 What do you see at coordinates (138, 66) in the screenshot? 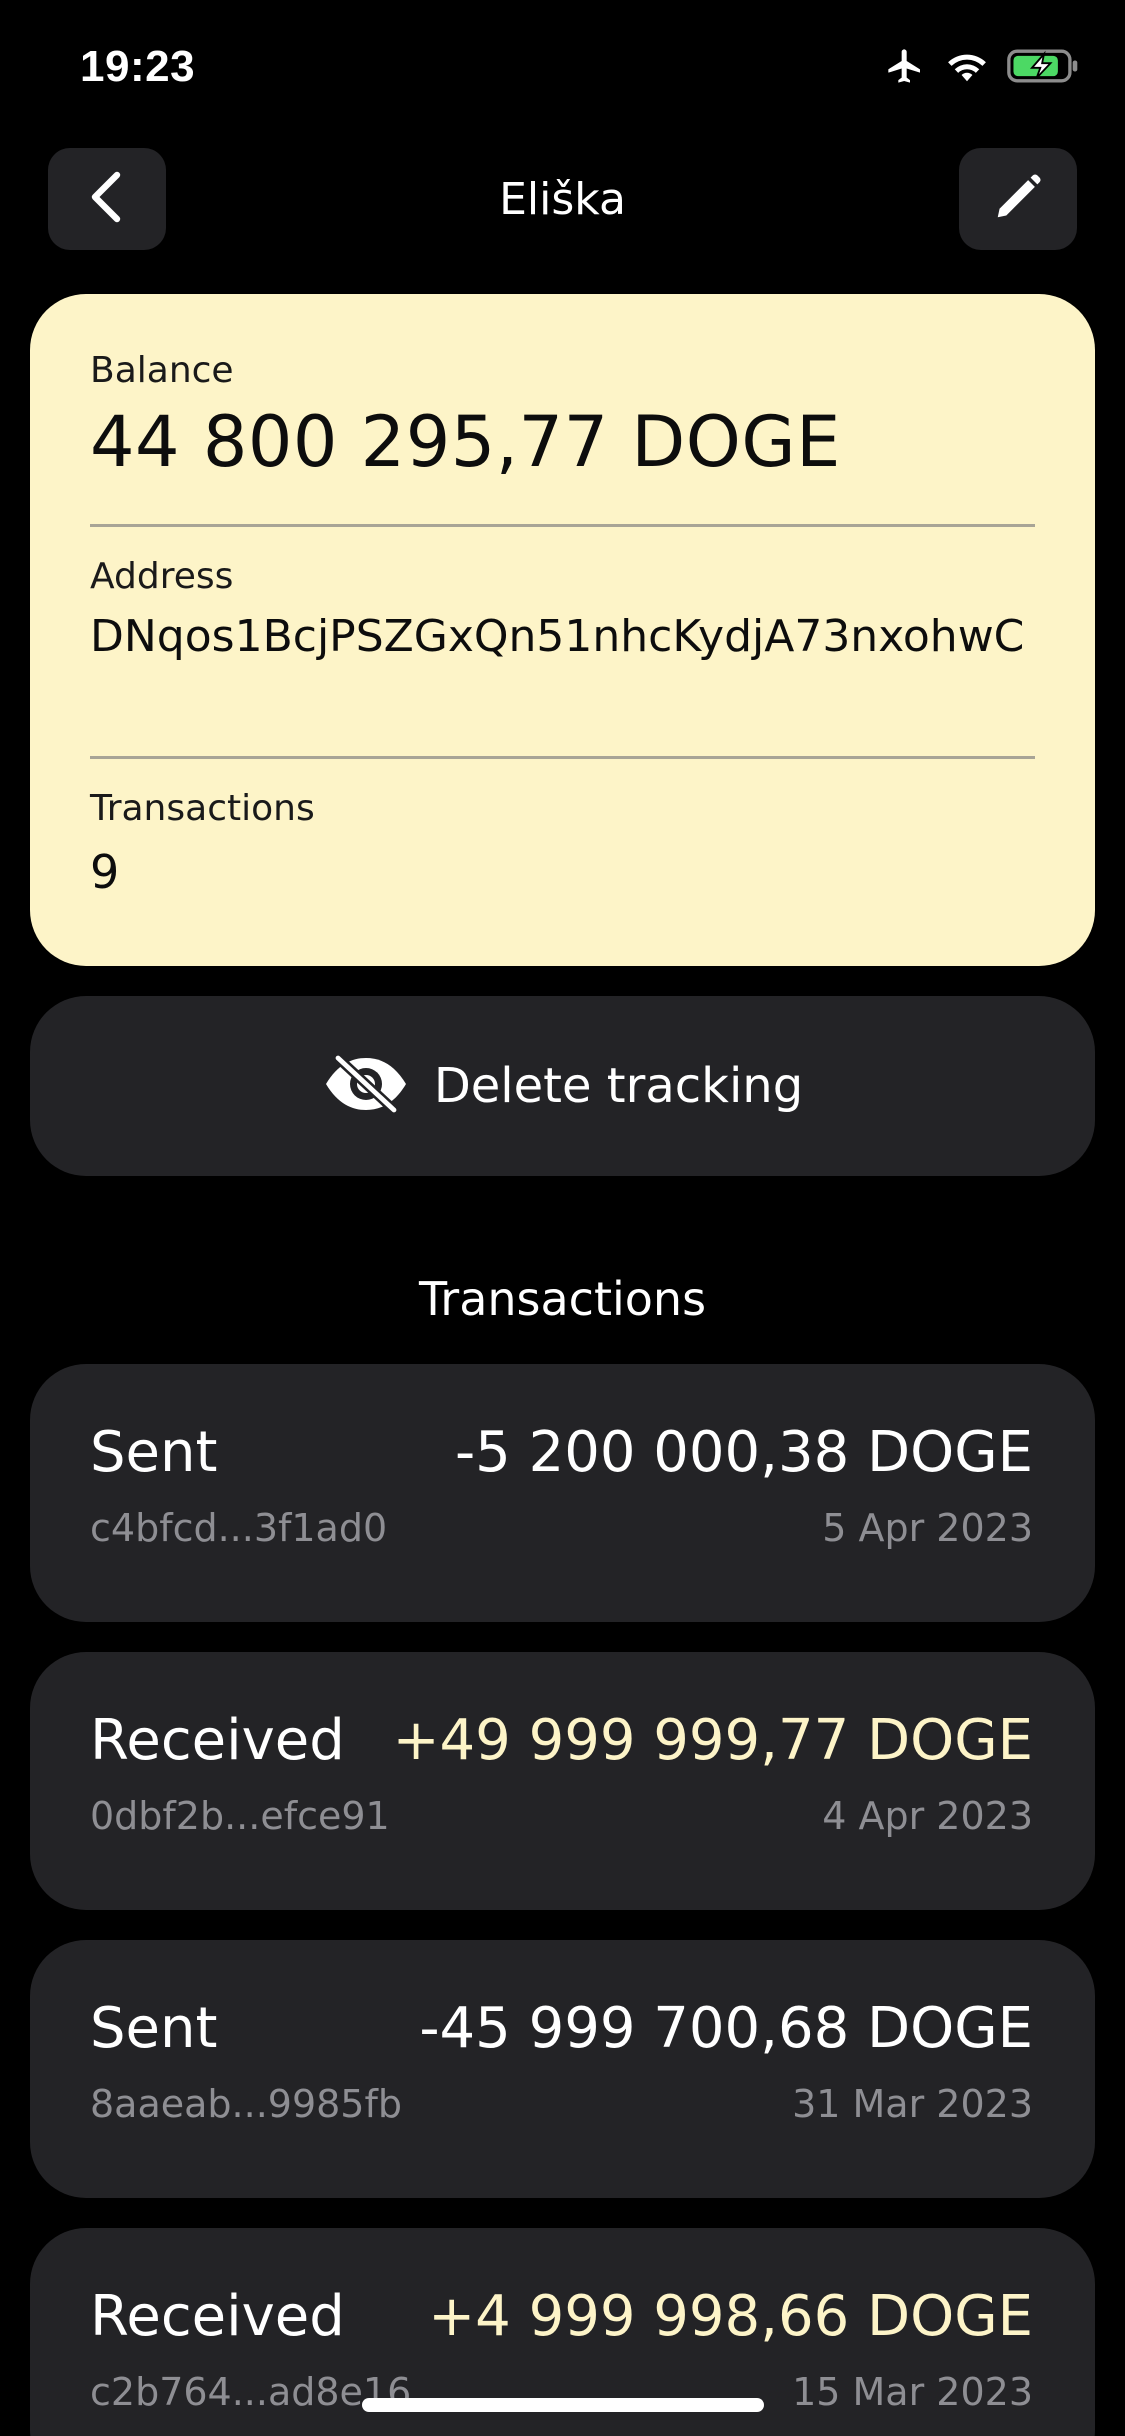
I see `status-time: 19:23` at bounding box center [138, 66].